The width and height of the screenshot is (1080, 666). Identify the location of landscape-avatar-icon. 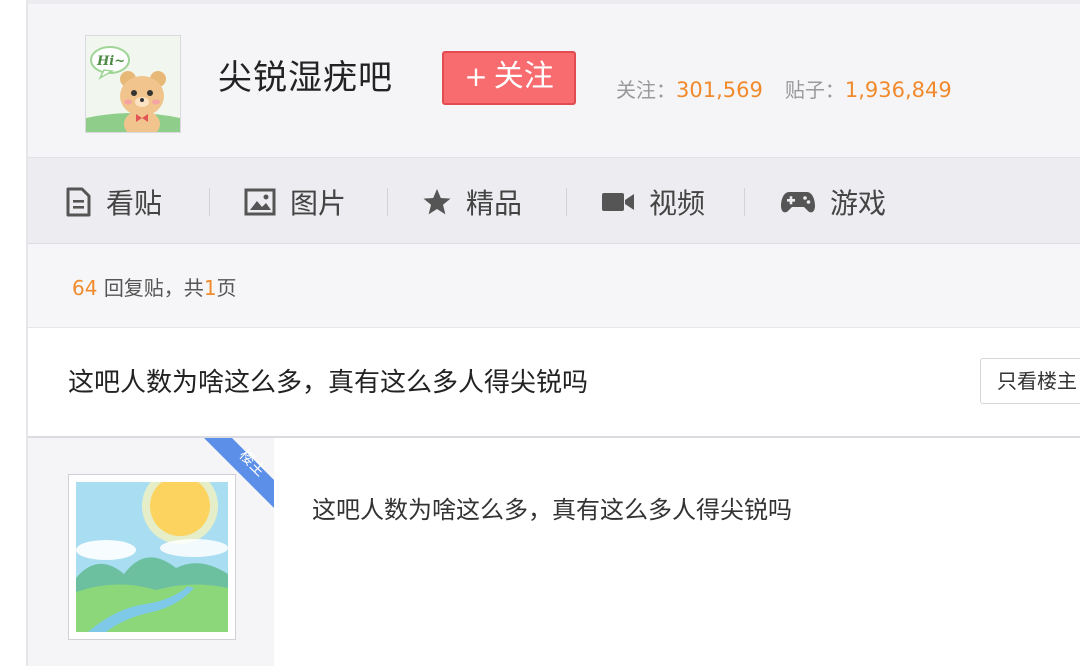
(152, 550).